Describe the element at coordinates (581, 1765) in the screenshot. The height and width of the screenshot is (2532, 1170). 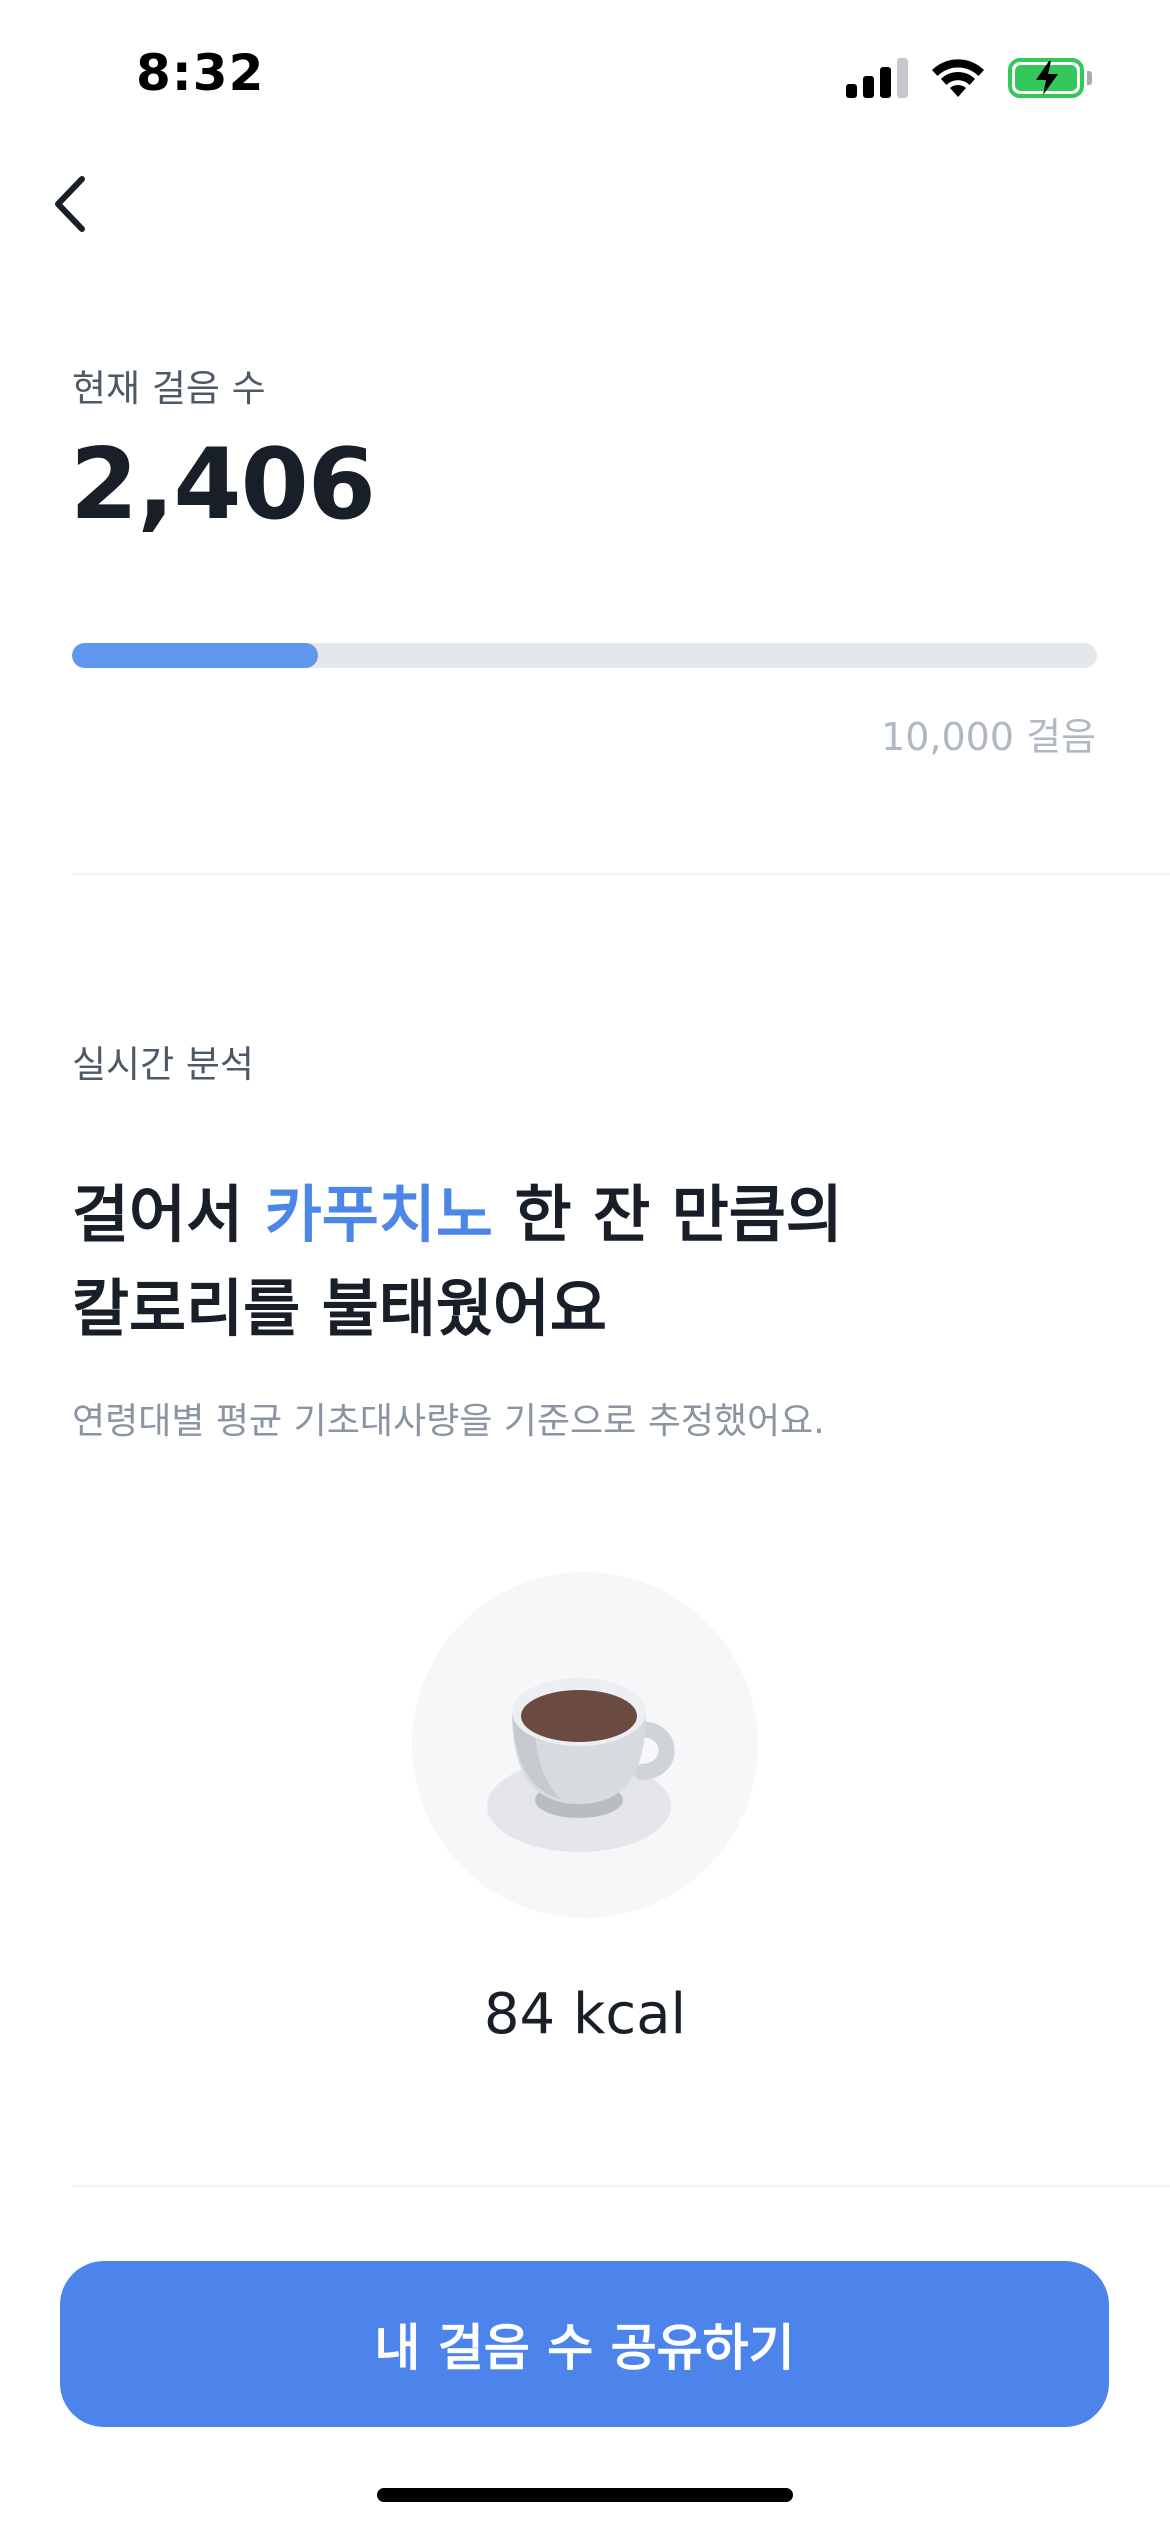
I see `coffee-cup-icon` at that location.